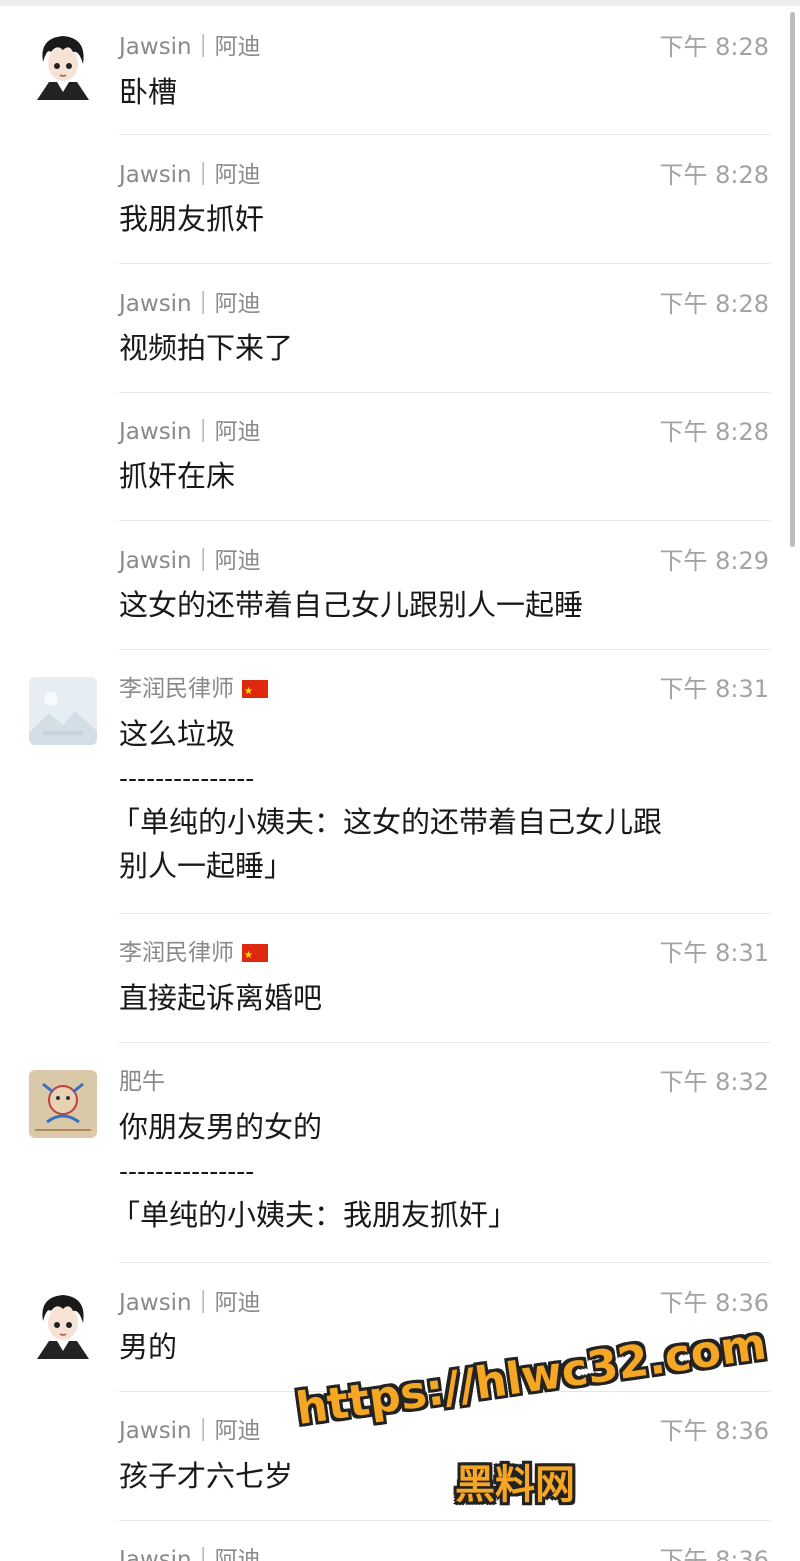 The width and height of the screenshot is (800, 1561). I want to click on drawing-avatar-icon, so click(63, 1104).